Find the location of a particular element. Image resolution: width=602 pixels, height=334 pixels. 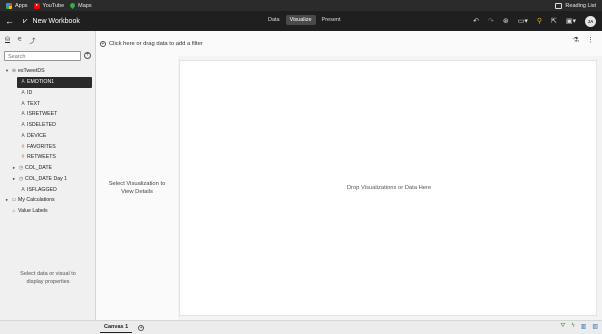

column-label: ISRETWEET is located at coordinates (42, 114).